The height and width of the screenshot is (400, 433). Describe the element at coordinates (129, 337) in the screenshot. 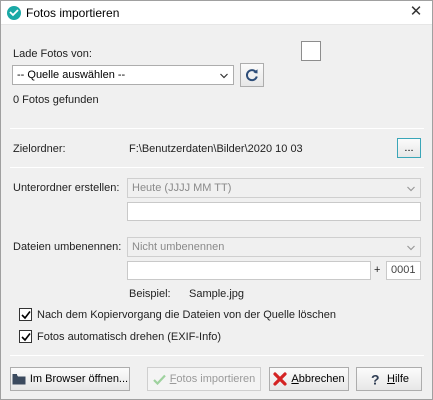

I see `auto-rotate-label: Fotos automatisch drehen (EXIF-Info)` at that location.